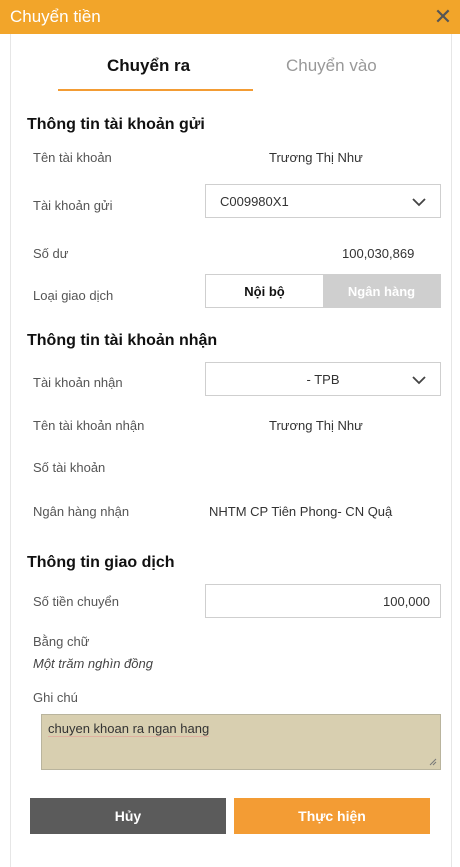 The width and height of the screenshot is (460, 867). I want to click on txn-type-internal-option: Nội bộ, so click(264, 291).